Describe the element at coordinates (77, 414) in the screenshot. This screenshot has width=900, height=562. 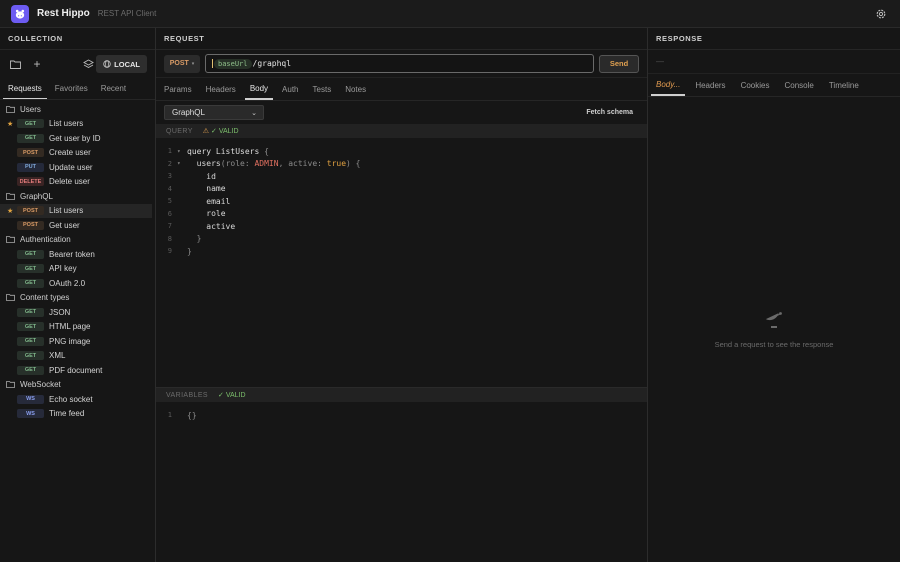
I see `request-item: WS Time feed` at that location.